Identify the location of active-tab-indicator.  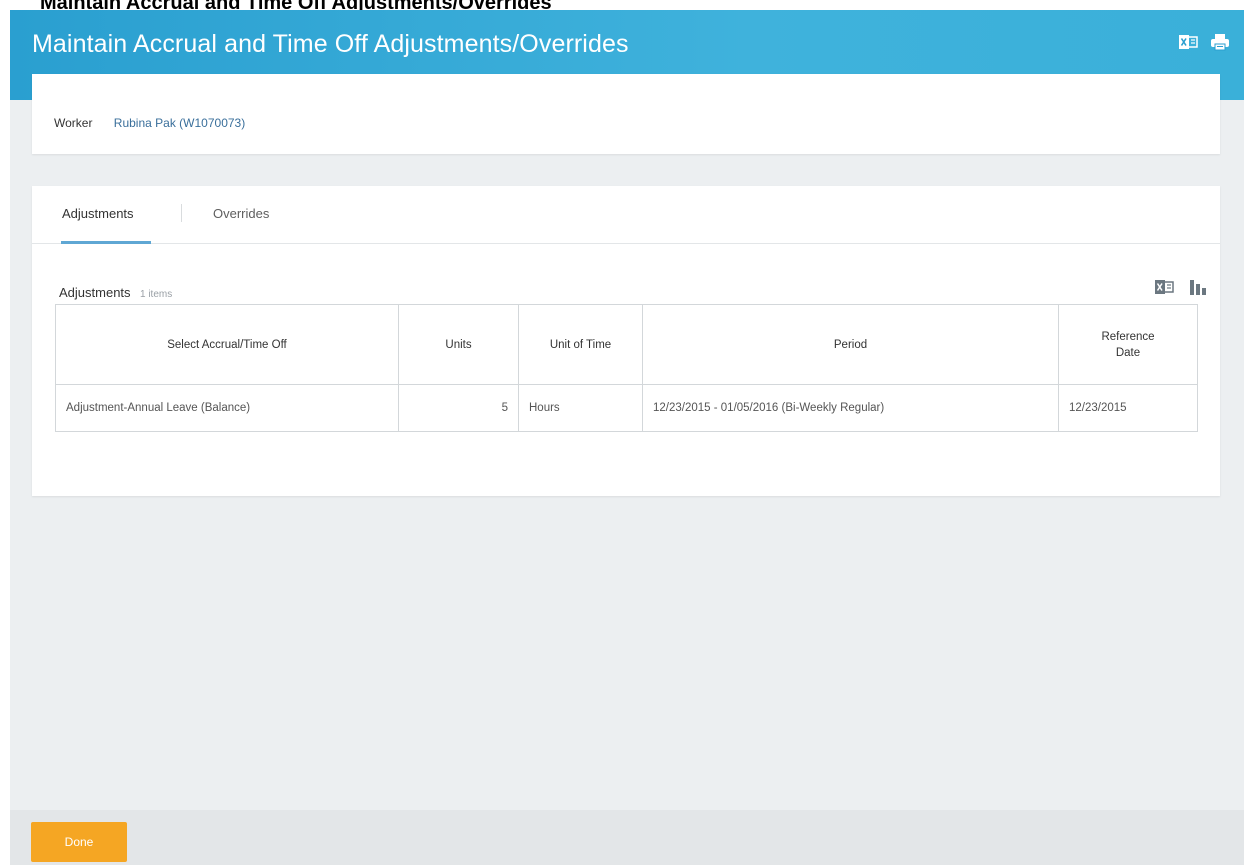
(106, 242).